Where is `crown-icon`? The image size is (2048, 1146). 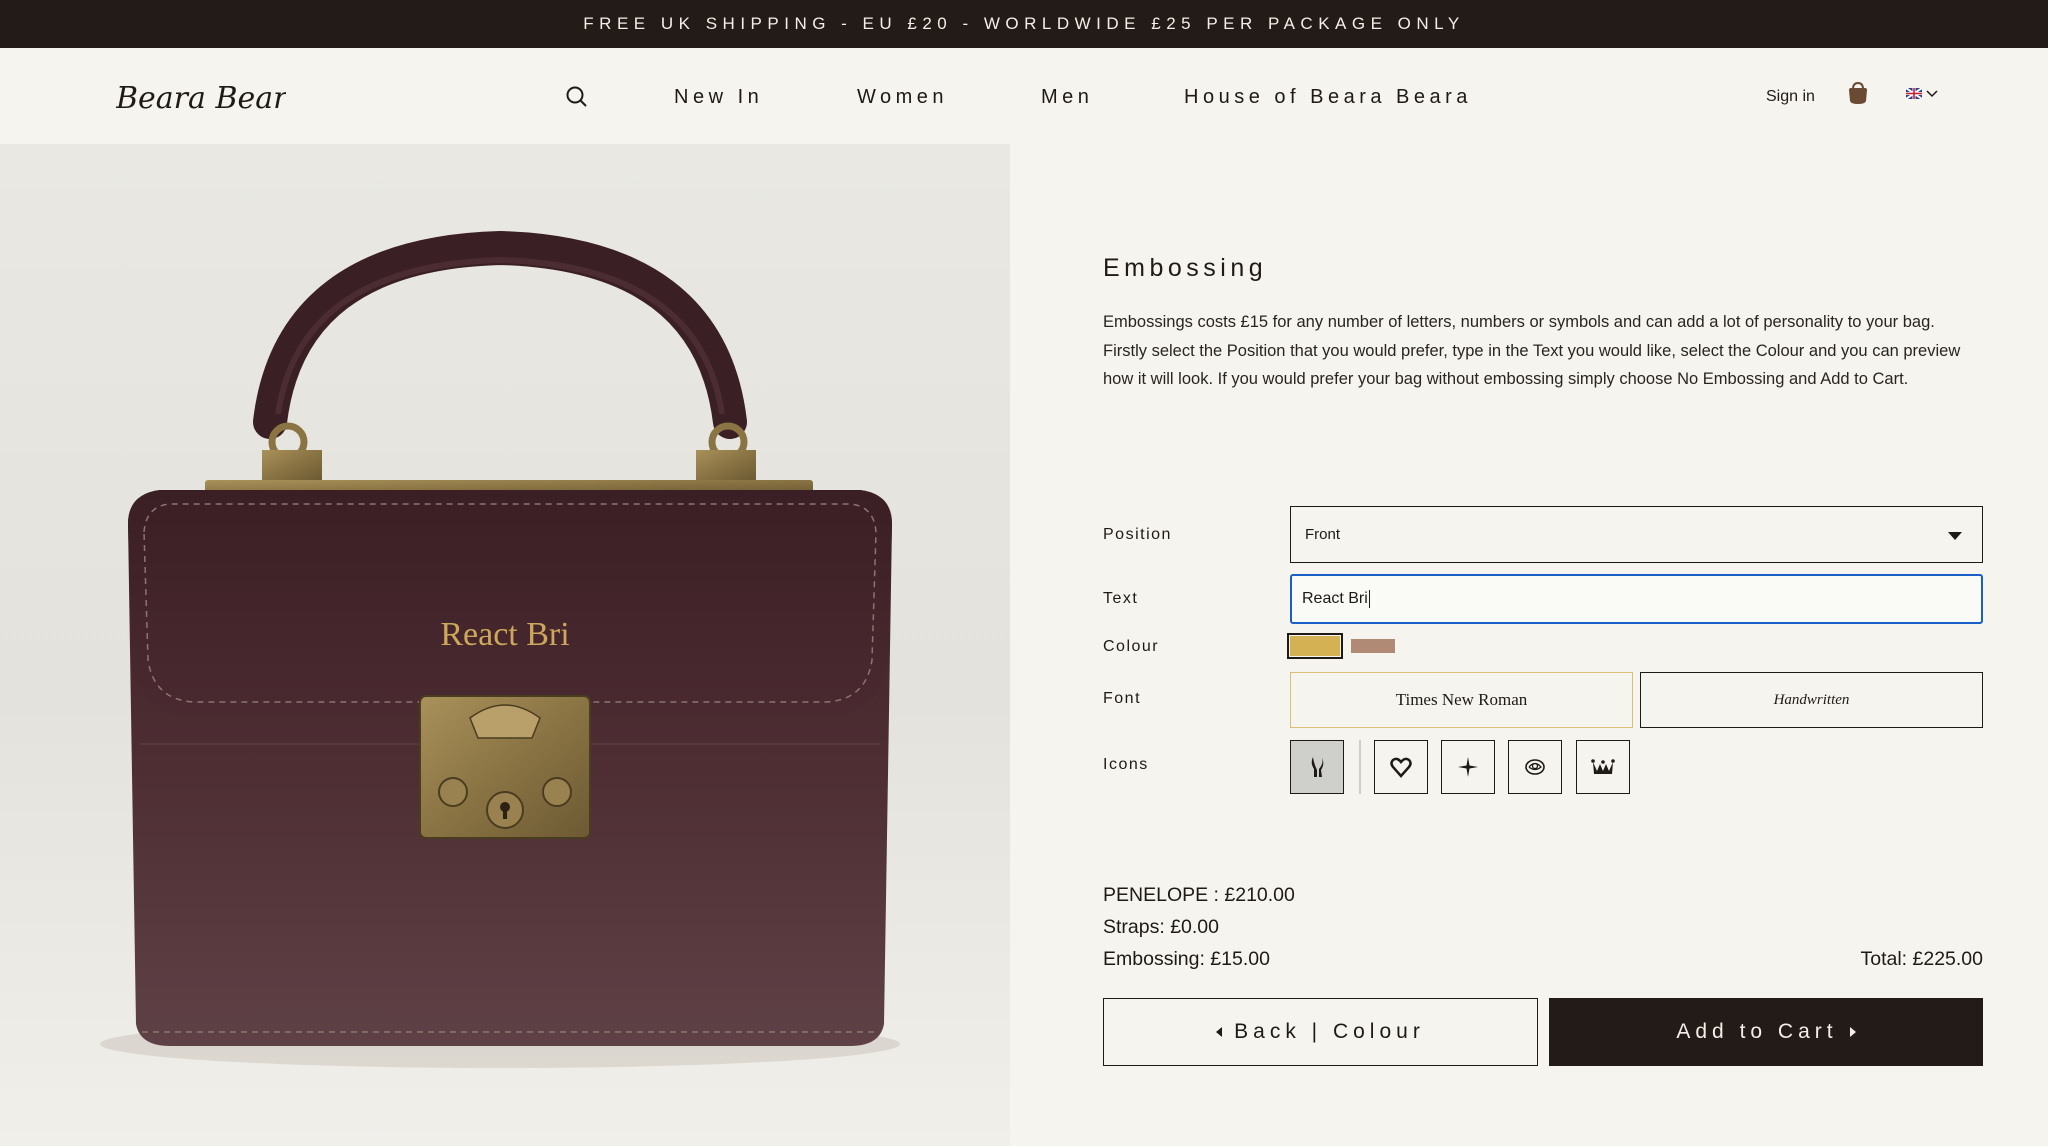 crown-icon is located at coordinates (1603, 766).